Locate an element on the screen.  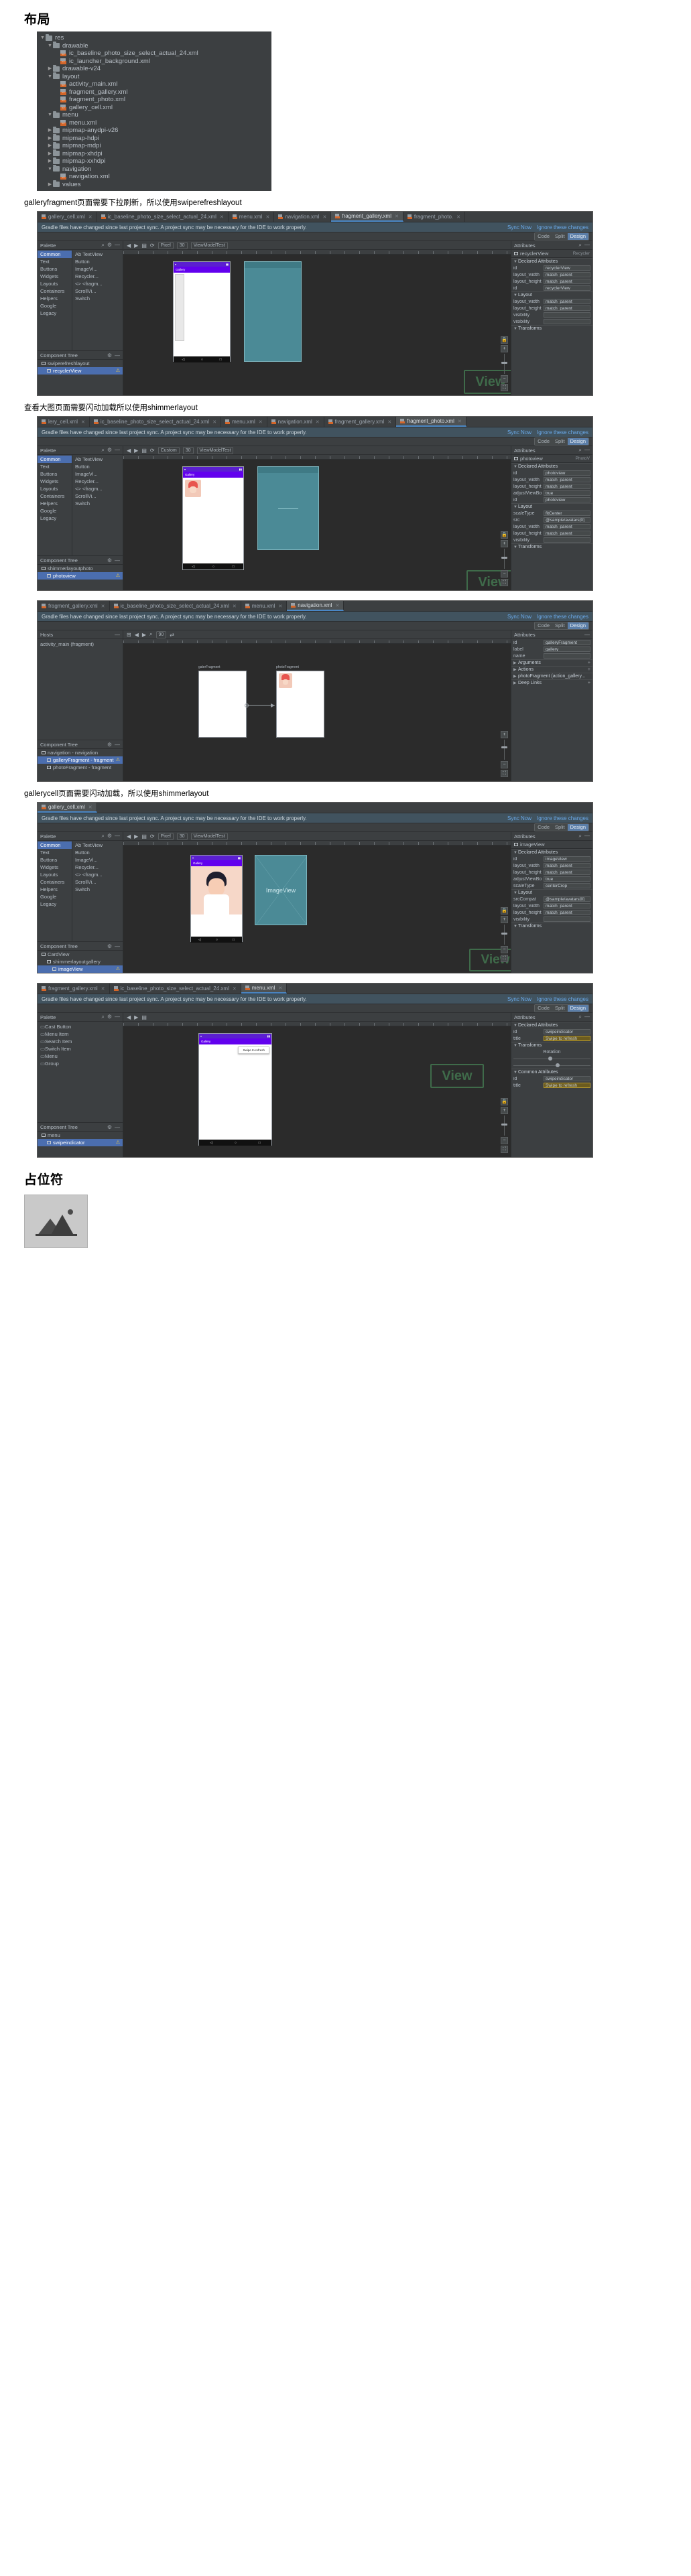
back-icon-1: ◀ is located at coordinates (129, 246).